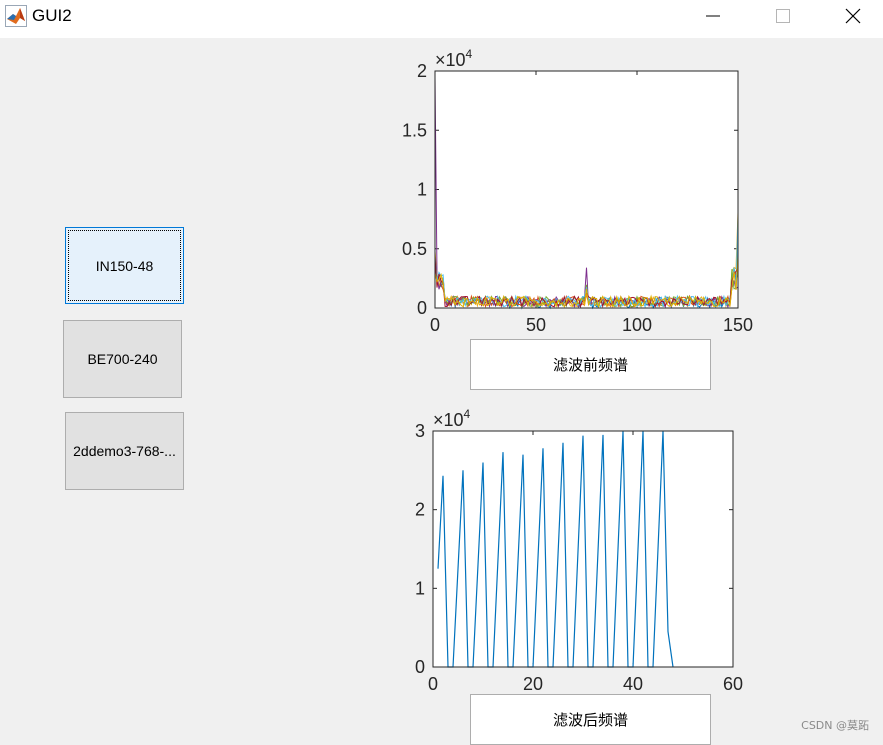  I want to click on spectrum-after-axes: 0 20 40 60 0 1 2 3 ×104, so click(579, 550).